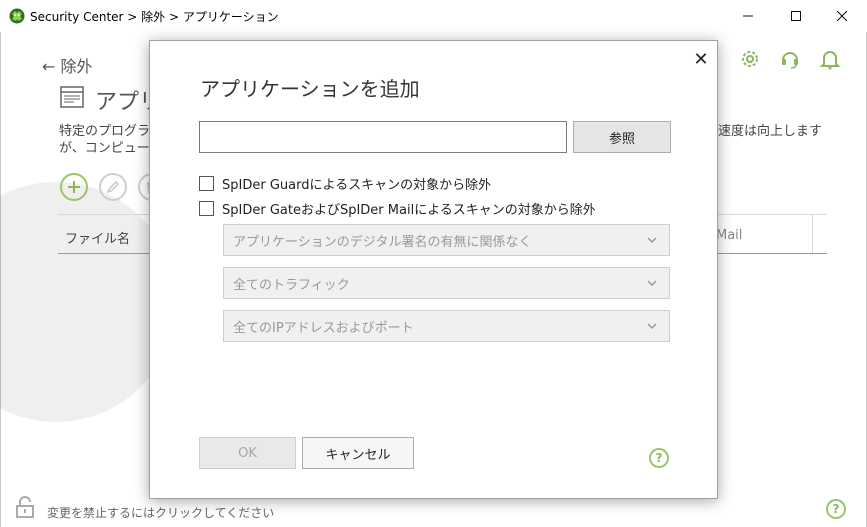  I want to click on dialog-close-icon: ✕, so click(701, 60).